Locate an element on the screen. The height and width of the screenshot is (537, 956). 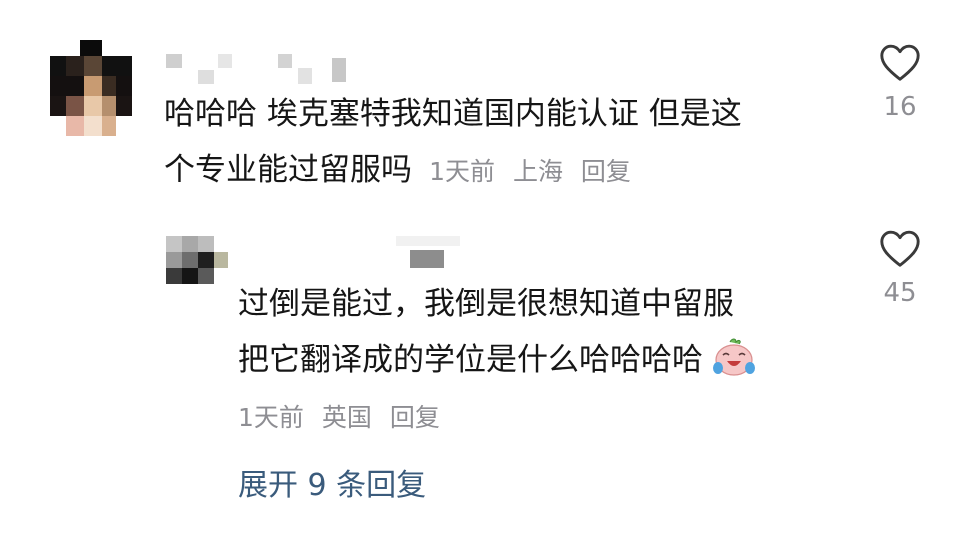
reply-meta: 1天前 英国 回复 is located at coordinates (344, 416).